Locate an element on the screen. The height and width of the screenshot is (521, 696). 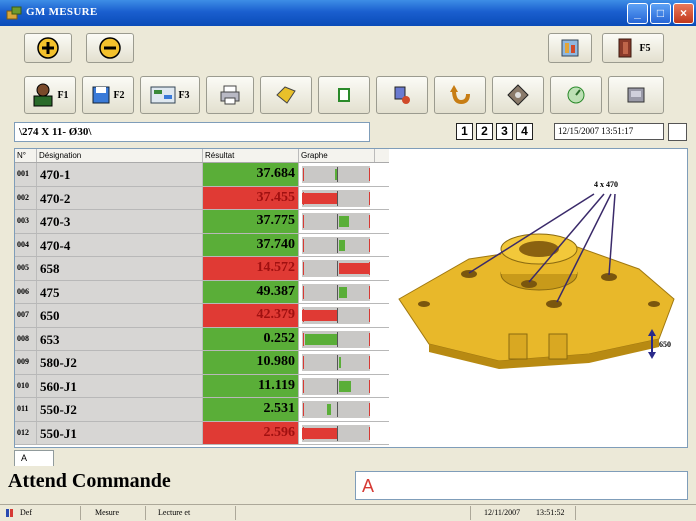
calibration-button is located at coordinates (576, 95).